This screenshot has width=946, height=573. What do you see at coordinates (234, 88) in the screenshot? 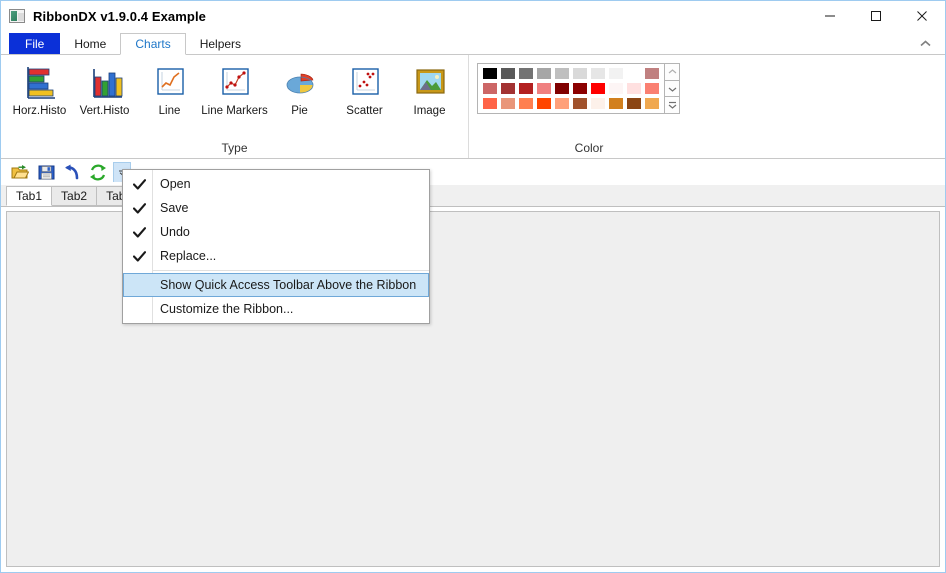
I see `chart-button-line-markers: Line Markers` at bounding box center [234, 88].